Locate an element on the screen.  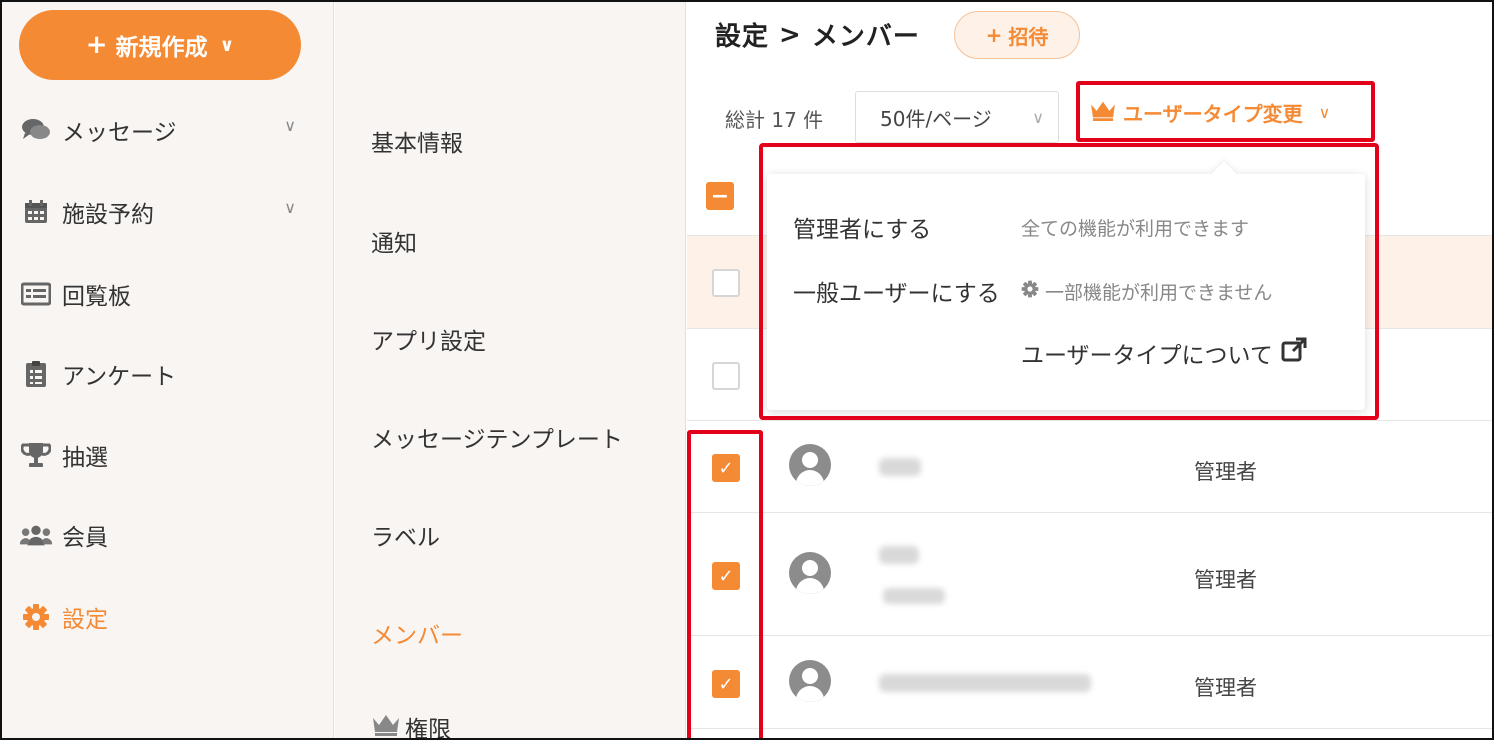
crown-icon is located at coordinates (386, 725).